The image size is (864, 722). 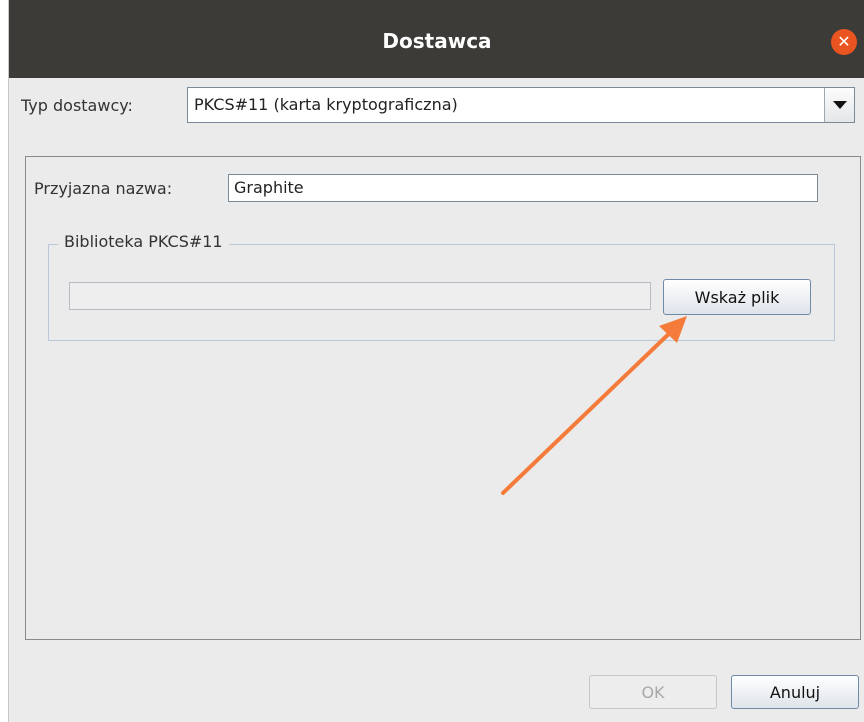 What do you see at coordinates (103, 188) in the screenshot?
I see `friendly-name-label: Przyjazna nazwa:` at bounding box center [103, 188].